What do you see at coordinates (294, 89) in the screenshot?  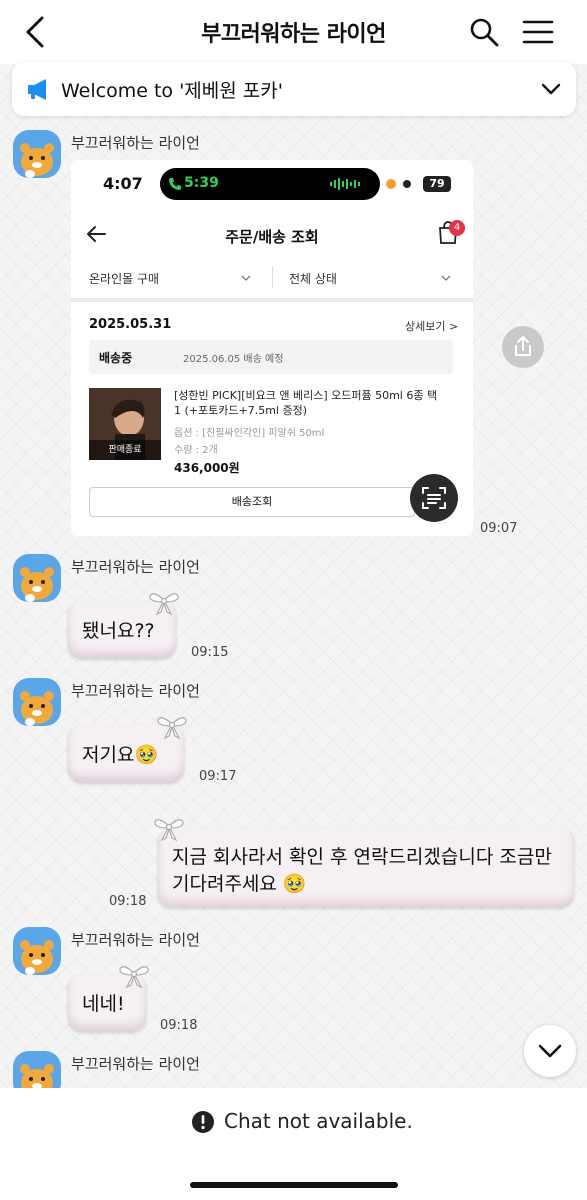 I see `notice-banner: Welcome to '제베원 포카'` at bounding box center [294, 89].